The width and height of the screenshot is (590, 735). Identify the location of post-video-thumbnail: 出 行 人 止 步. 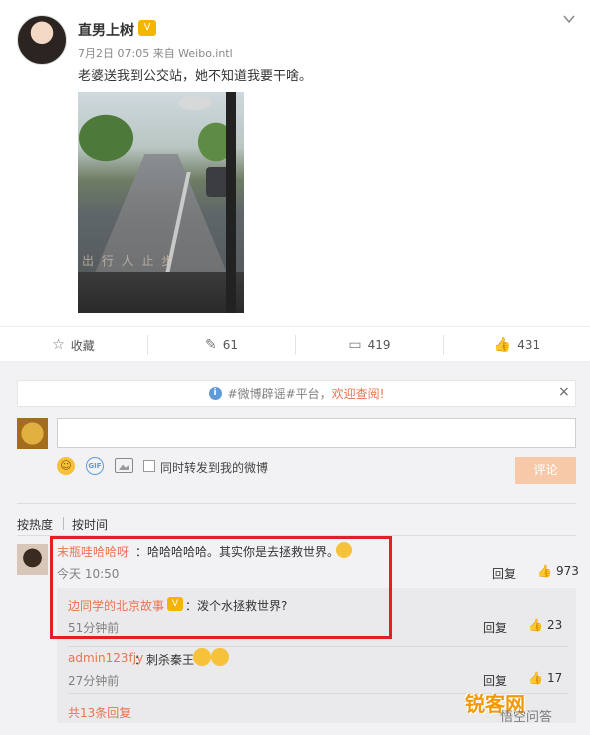
(161, 202).